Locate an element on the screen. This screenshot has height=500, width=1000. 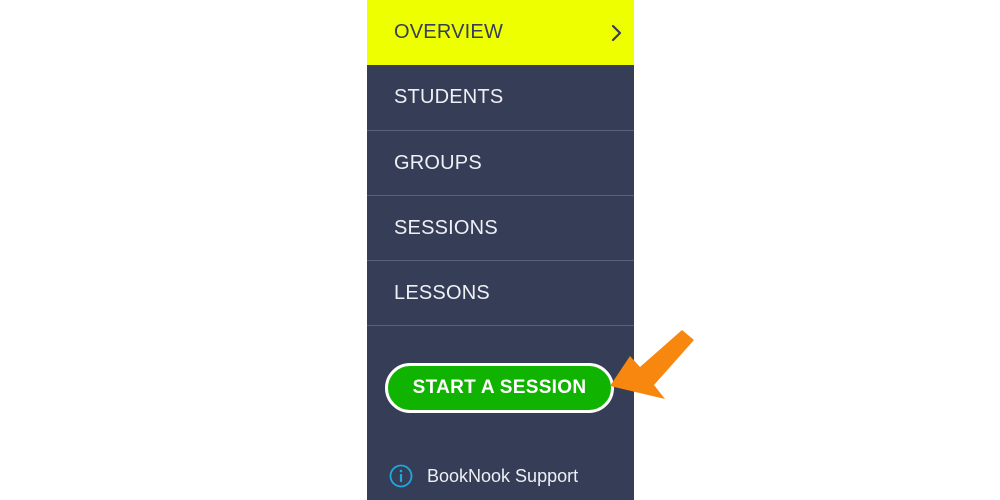
nav-item-groups: GROUPS is located at coordinates (500, 163).